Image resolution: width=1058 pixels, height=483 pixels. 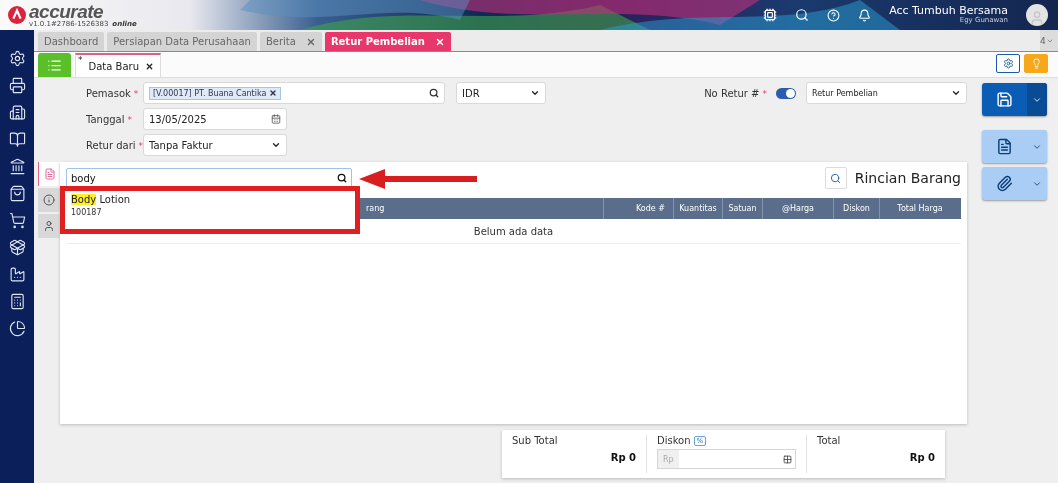 What do you see at coordinates (215, 145) in the screenshot?
I see `return-source-select: Tanpa Faktur` at bounding box center [215, 145].